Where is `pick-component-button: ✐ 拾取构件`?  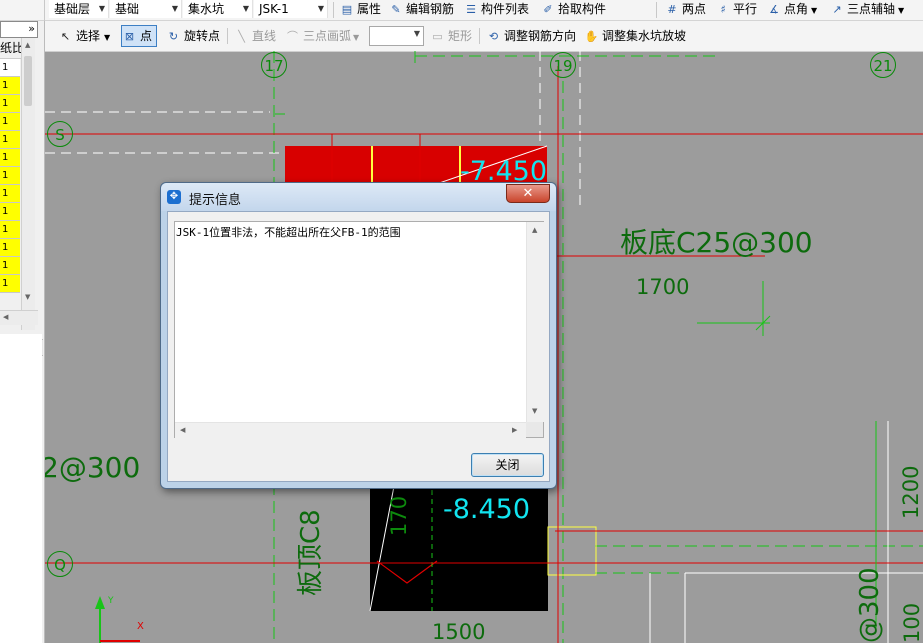 pick-component-button: ✐ 拾取构件 is located at coordinates (573, 9).